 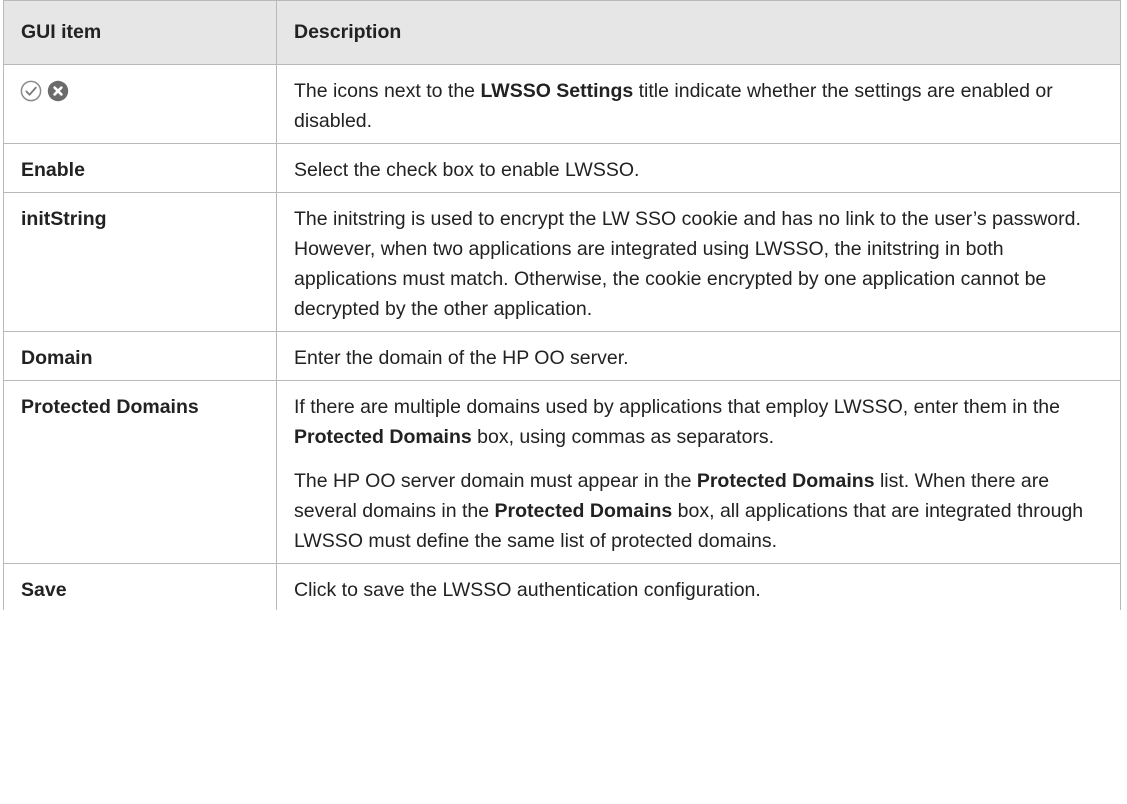 I want to click on status-icons, so click(x=44, y=91).